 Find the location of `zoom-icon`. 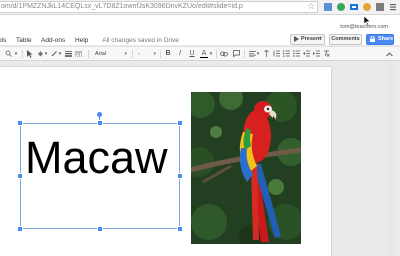

zoom-icon is located at coordinates (8, 54).